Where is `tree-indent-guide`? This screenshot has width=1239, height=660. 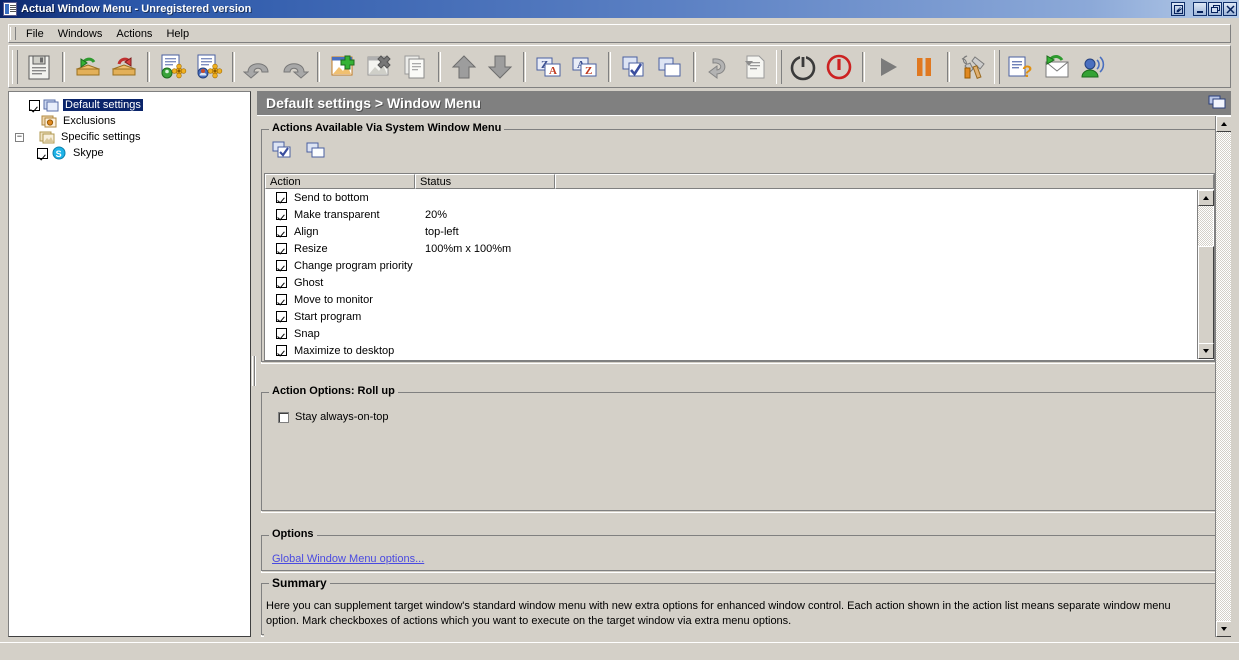
tree-indent-guide is located at coordinates (22, 105).